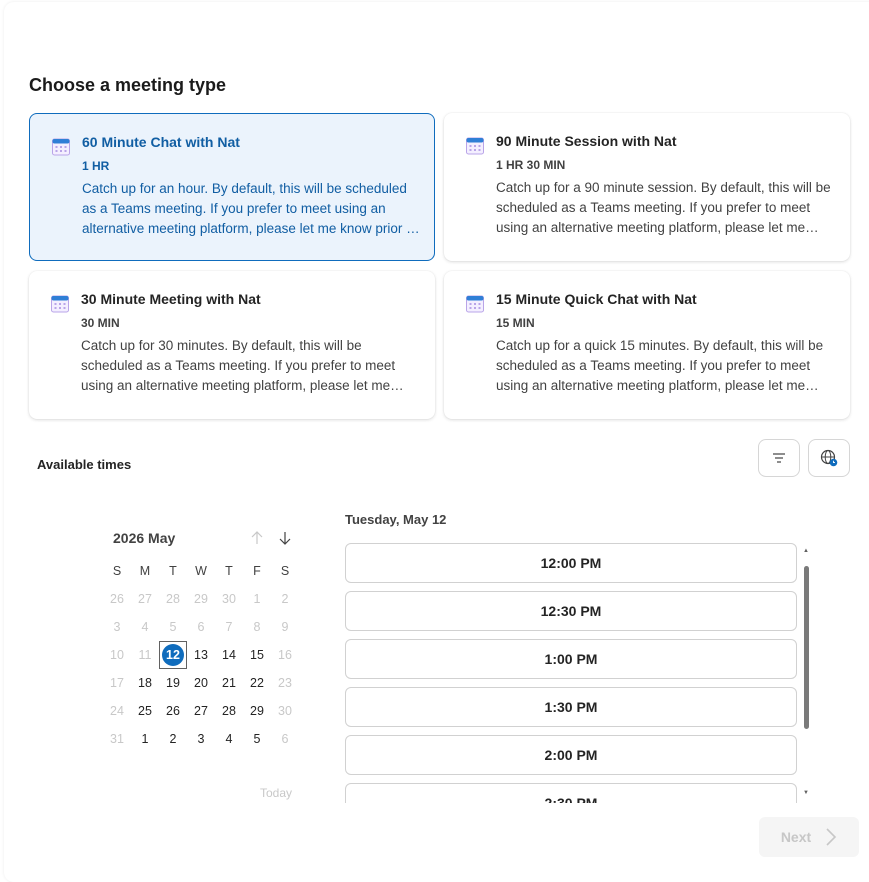  I want to click on calendar-day: 22, so click(257, 683).